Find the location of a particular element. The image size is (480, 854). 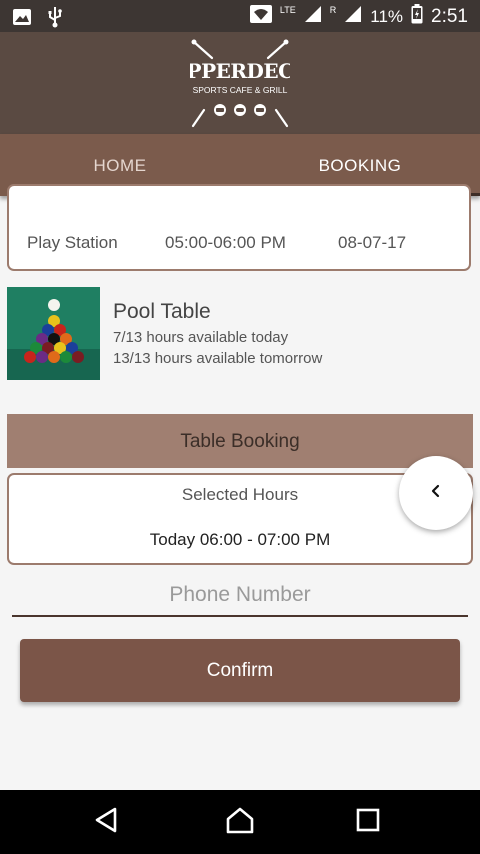

square-recents-icon is located at coordinates (368, 822).